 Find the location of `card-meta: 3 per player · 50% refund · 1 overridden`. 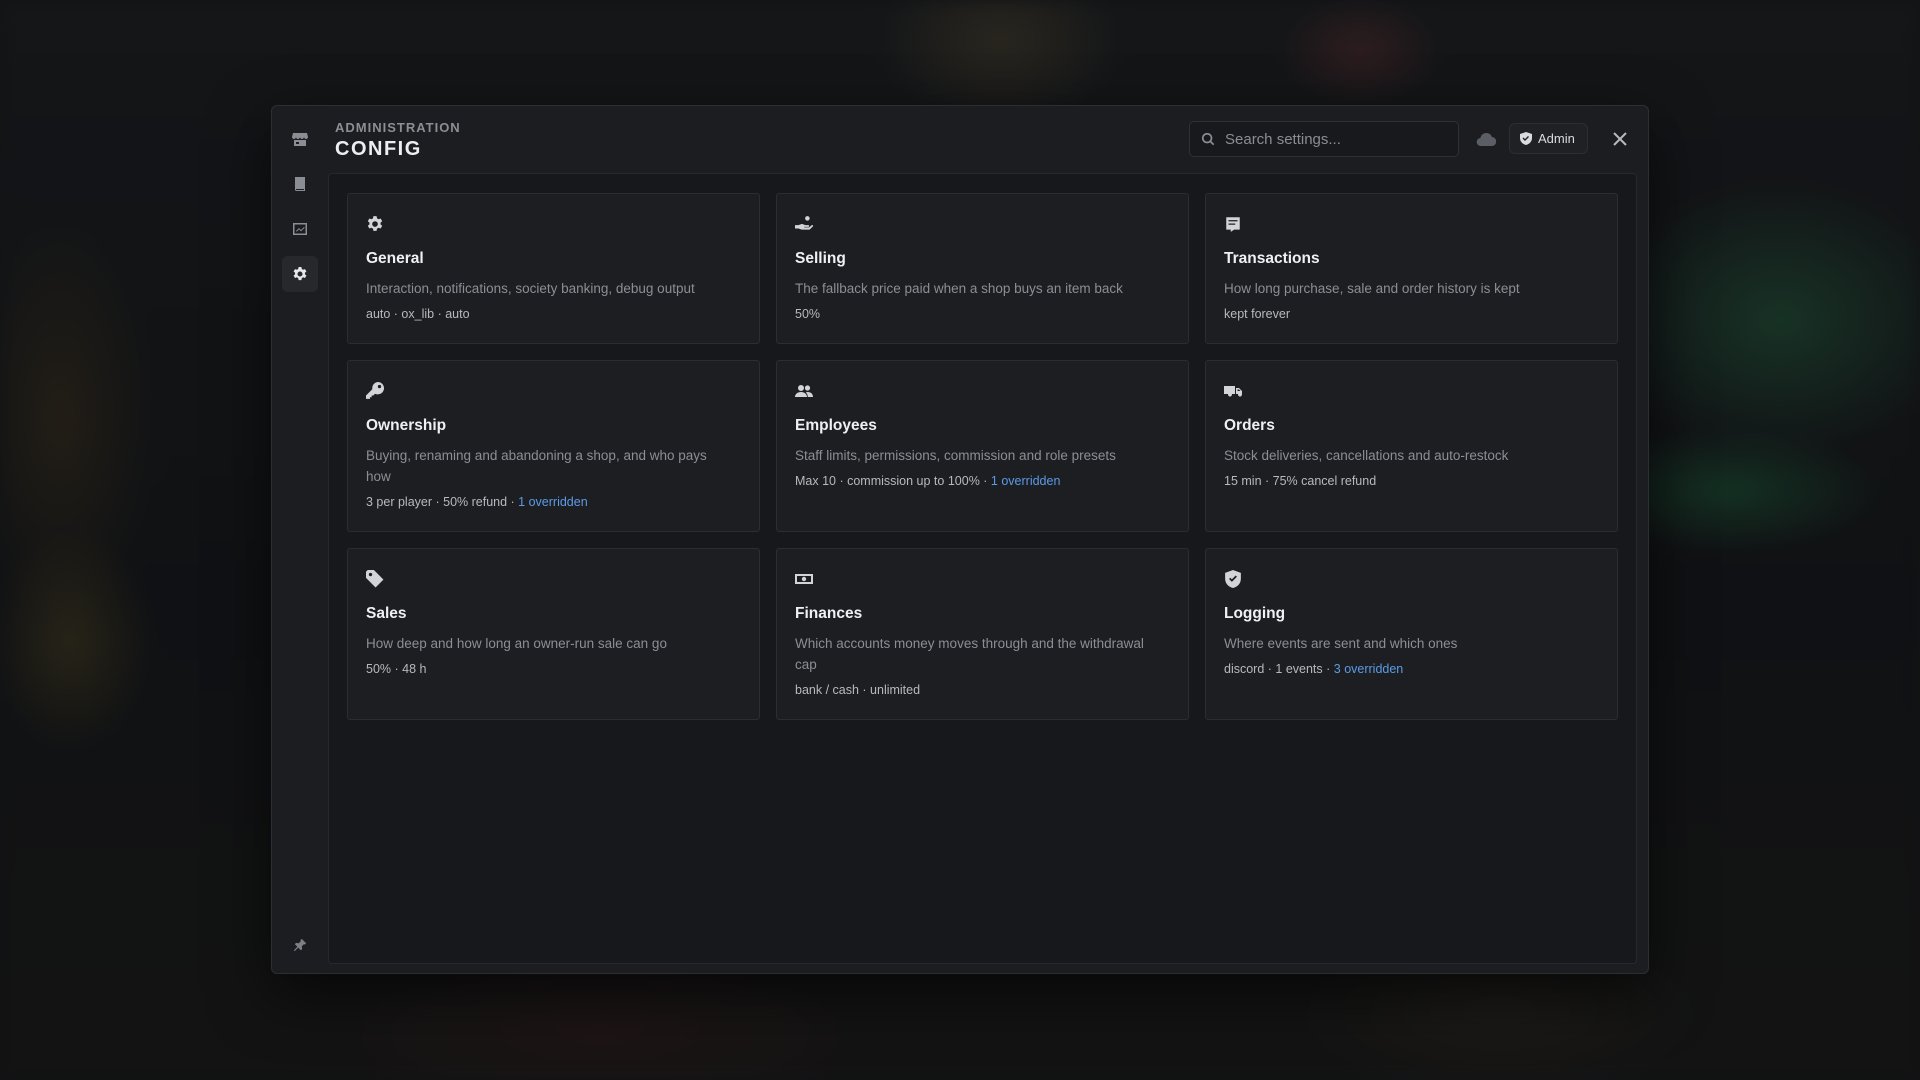

card-meta: 3 per player · 50% refund · 1 overridden is located at coordinates (553, 502).